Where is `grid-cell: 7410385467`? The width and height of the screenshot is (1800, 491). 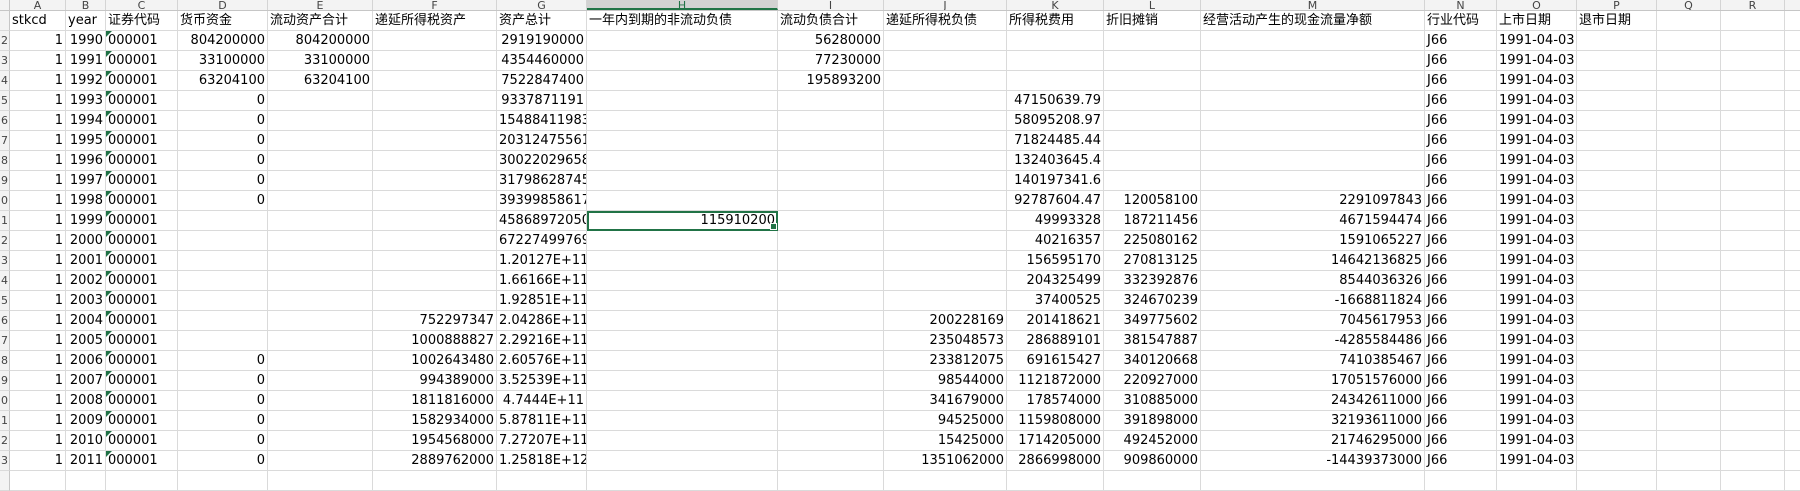 grid-cell: 7410385467 is located at coordinates (1313, 361).